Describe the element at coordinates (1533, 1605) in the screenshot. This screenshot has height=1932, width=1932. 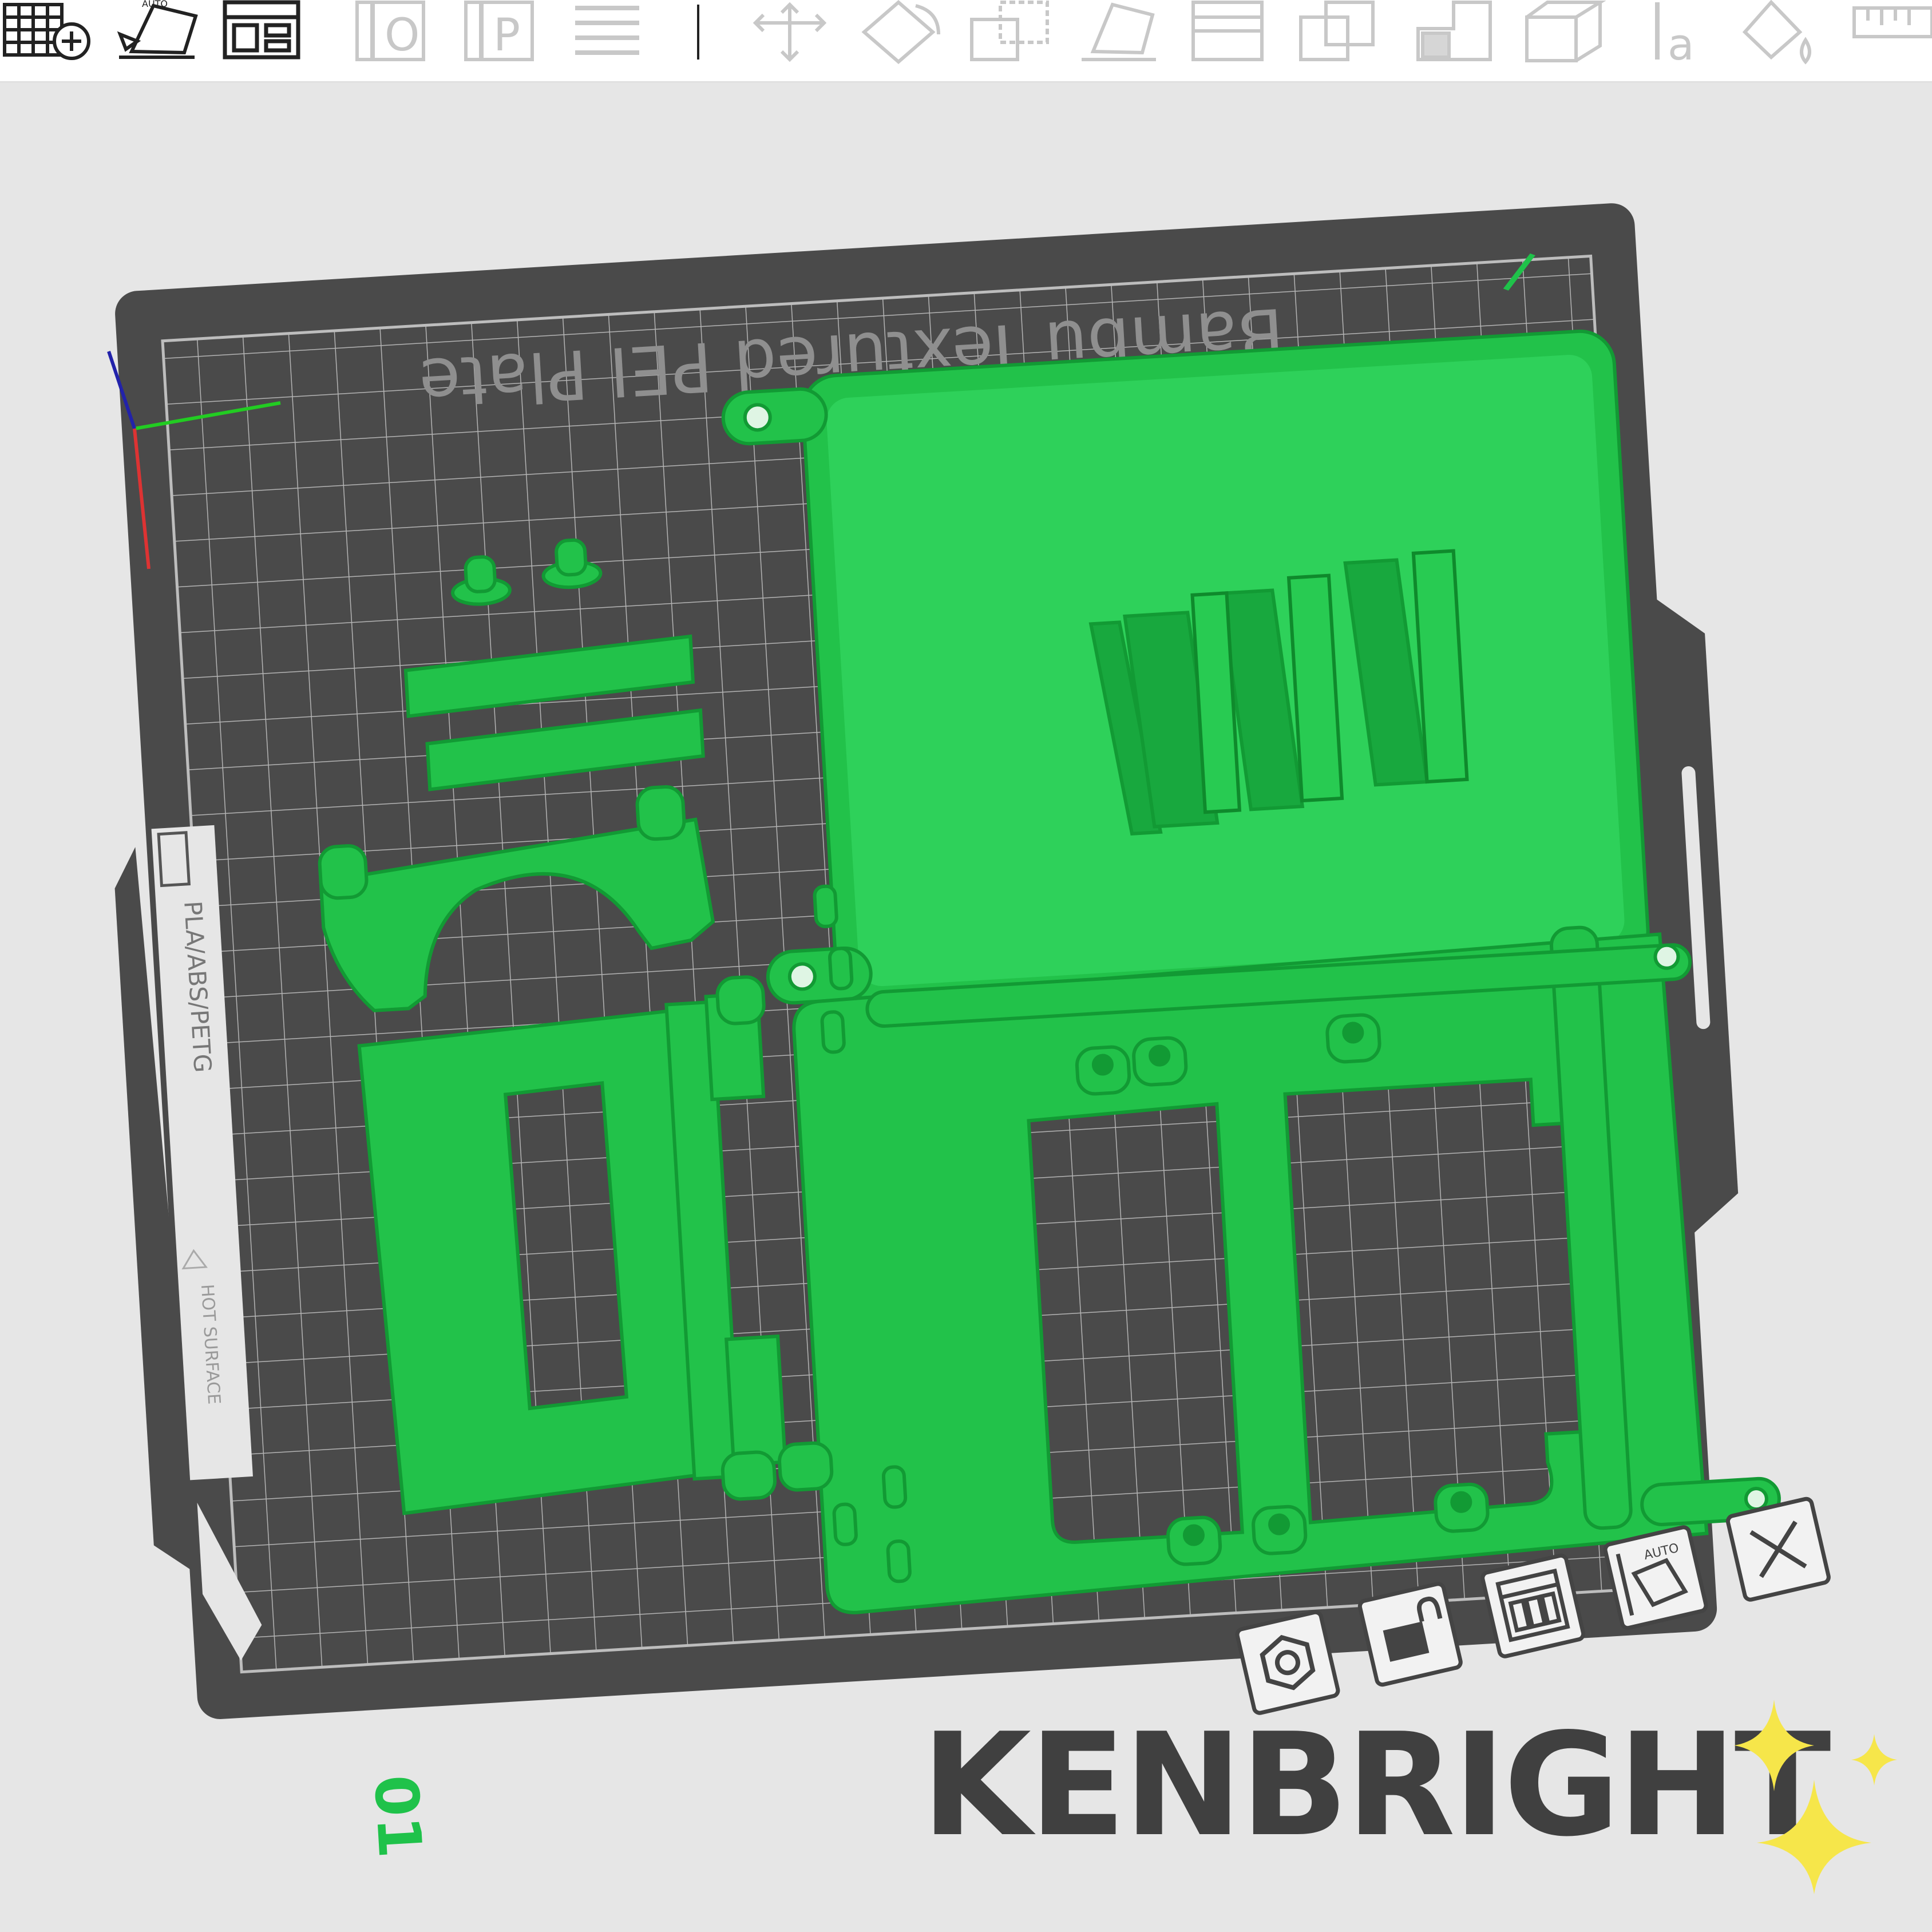
I see `arrange-plate-button` at that location.